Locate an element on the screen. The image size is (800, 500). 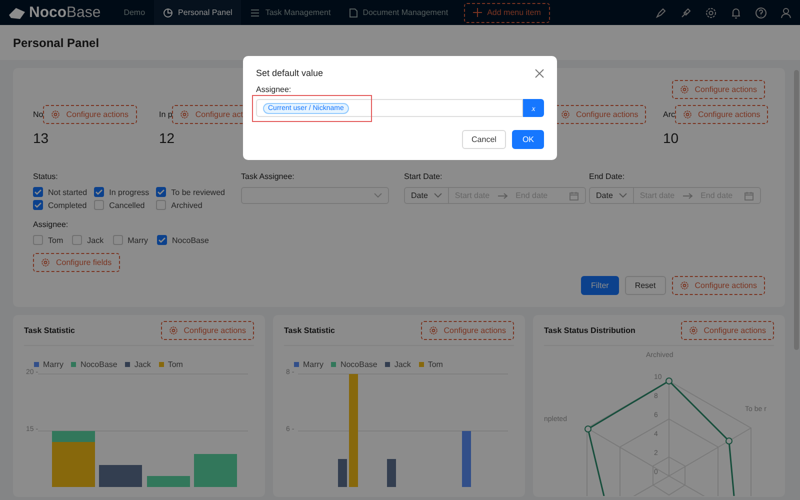
status-checkbox: Not started is located at coordinates (60, 192).